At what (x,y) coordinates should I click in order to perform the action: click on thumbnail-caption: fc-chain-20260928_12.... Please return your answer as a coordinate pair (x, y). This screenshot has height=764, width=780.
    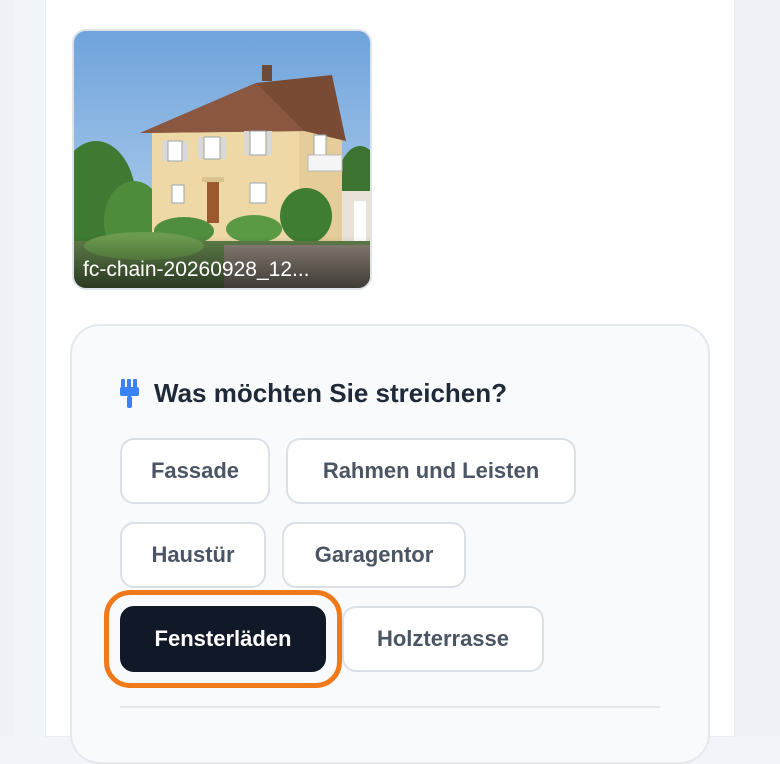
    Looking at the image, I should click on (222, 262).